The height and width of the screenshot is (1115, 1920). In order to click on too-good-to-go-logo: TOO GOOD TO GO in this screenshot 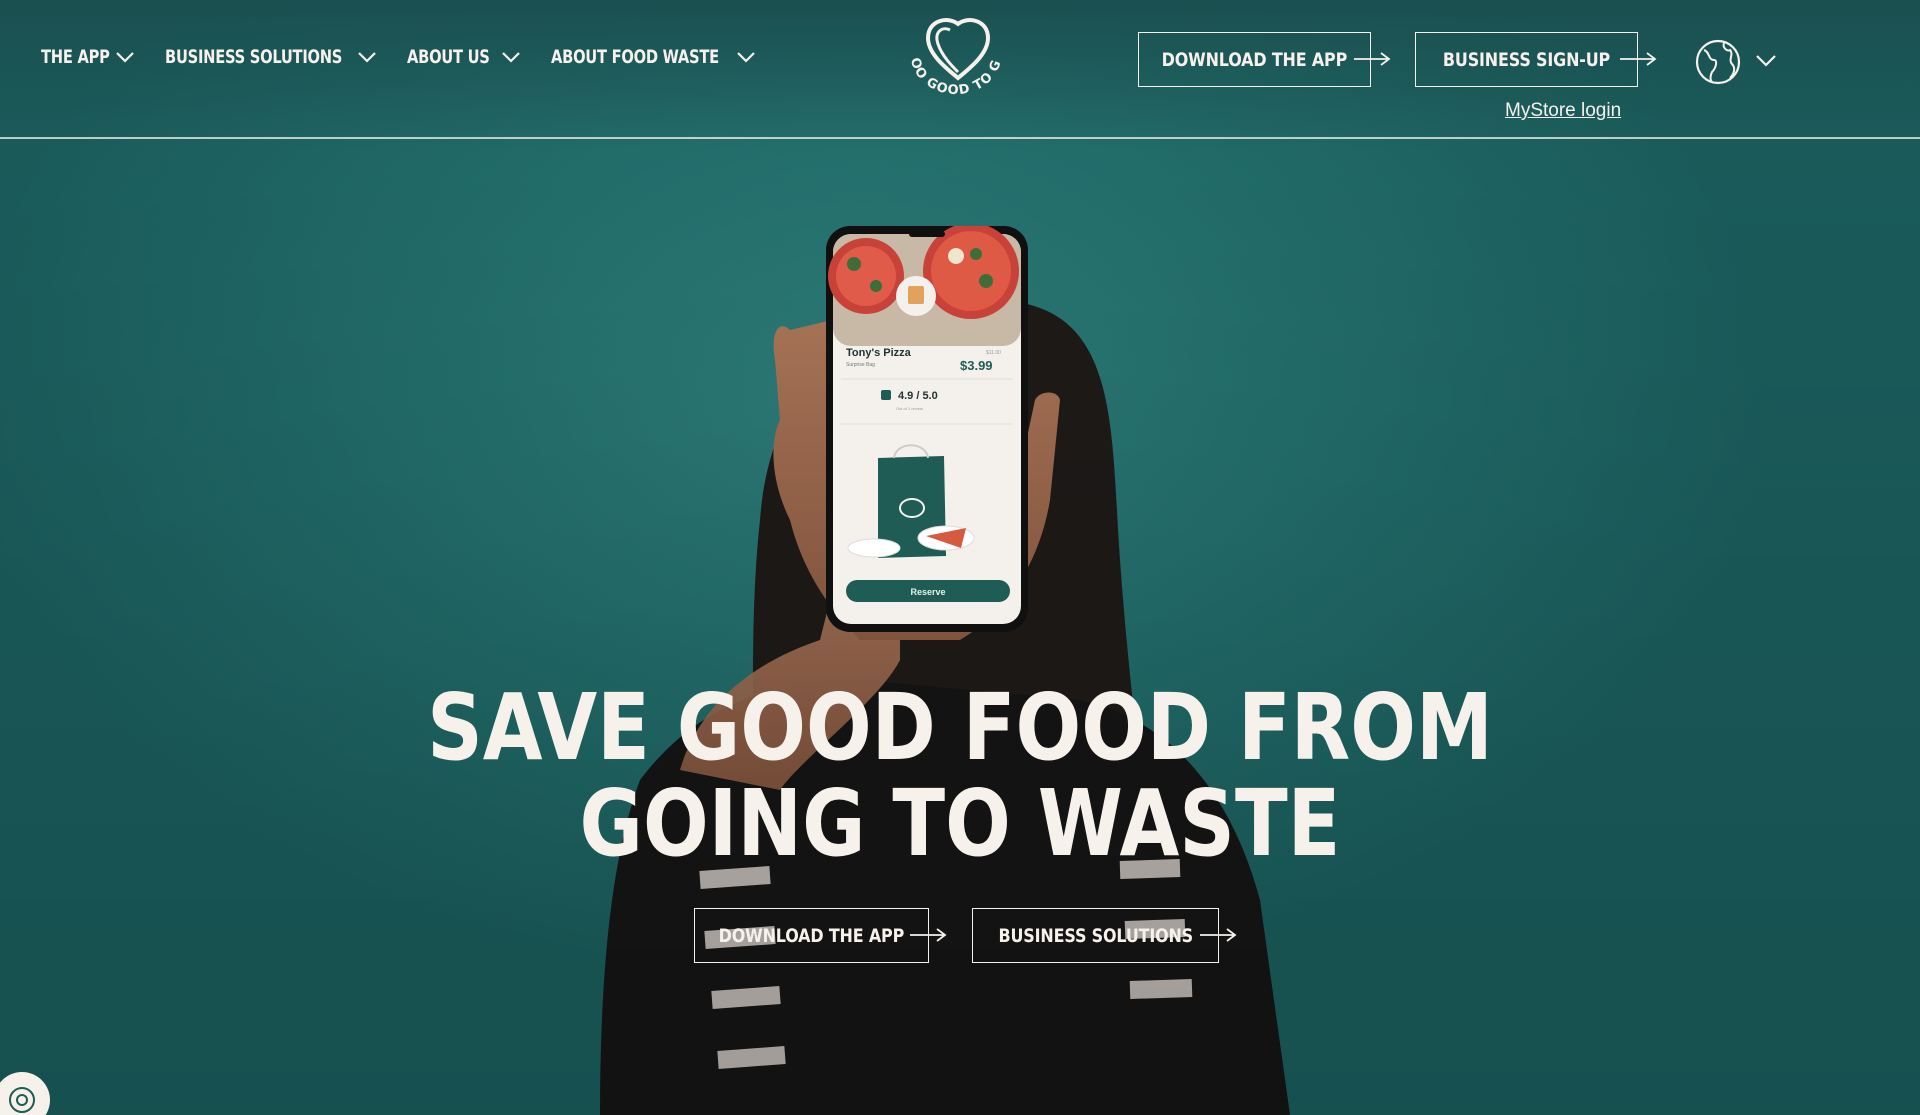, I will do `click(956, 62)`.